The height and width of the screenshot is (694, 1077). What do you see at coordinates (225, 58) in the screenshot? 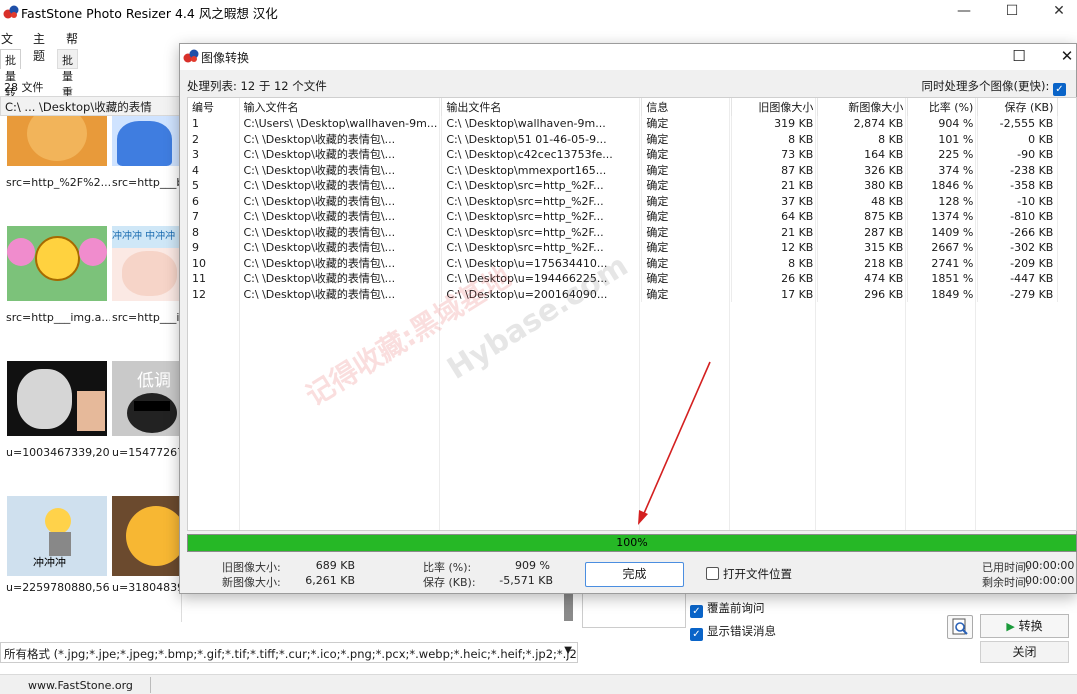
I see `dialog-title: 图像转换` at bounding box center [225, 58].